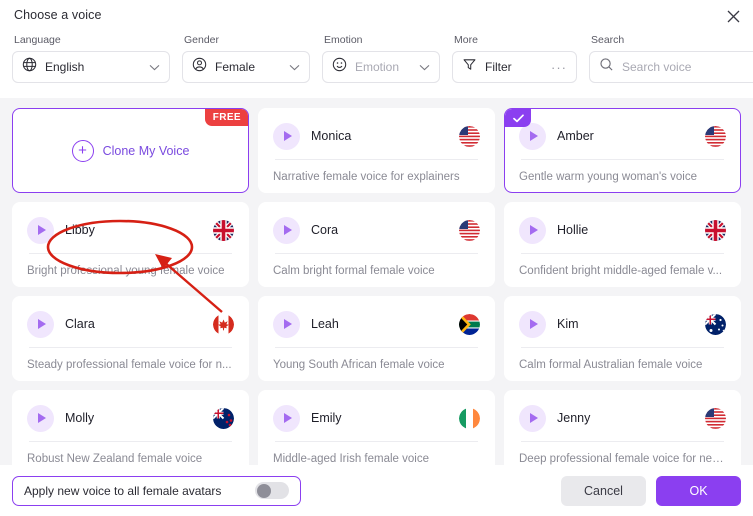 Image resolution: width=753 pixels, height=516 pixels. What do you see at coordinates (574, 418) in the screenshot?
I see `voice-name: Jenny` at bounding box center [574, 418].